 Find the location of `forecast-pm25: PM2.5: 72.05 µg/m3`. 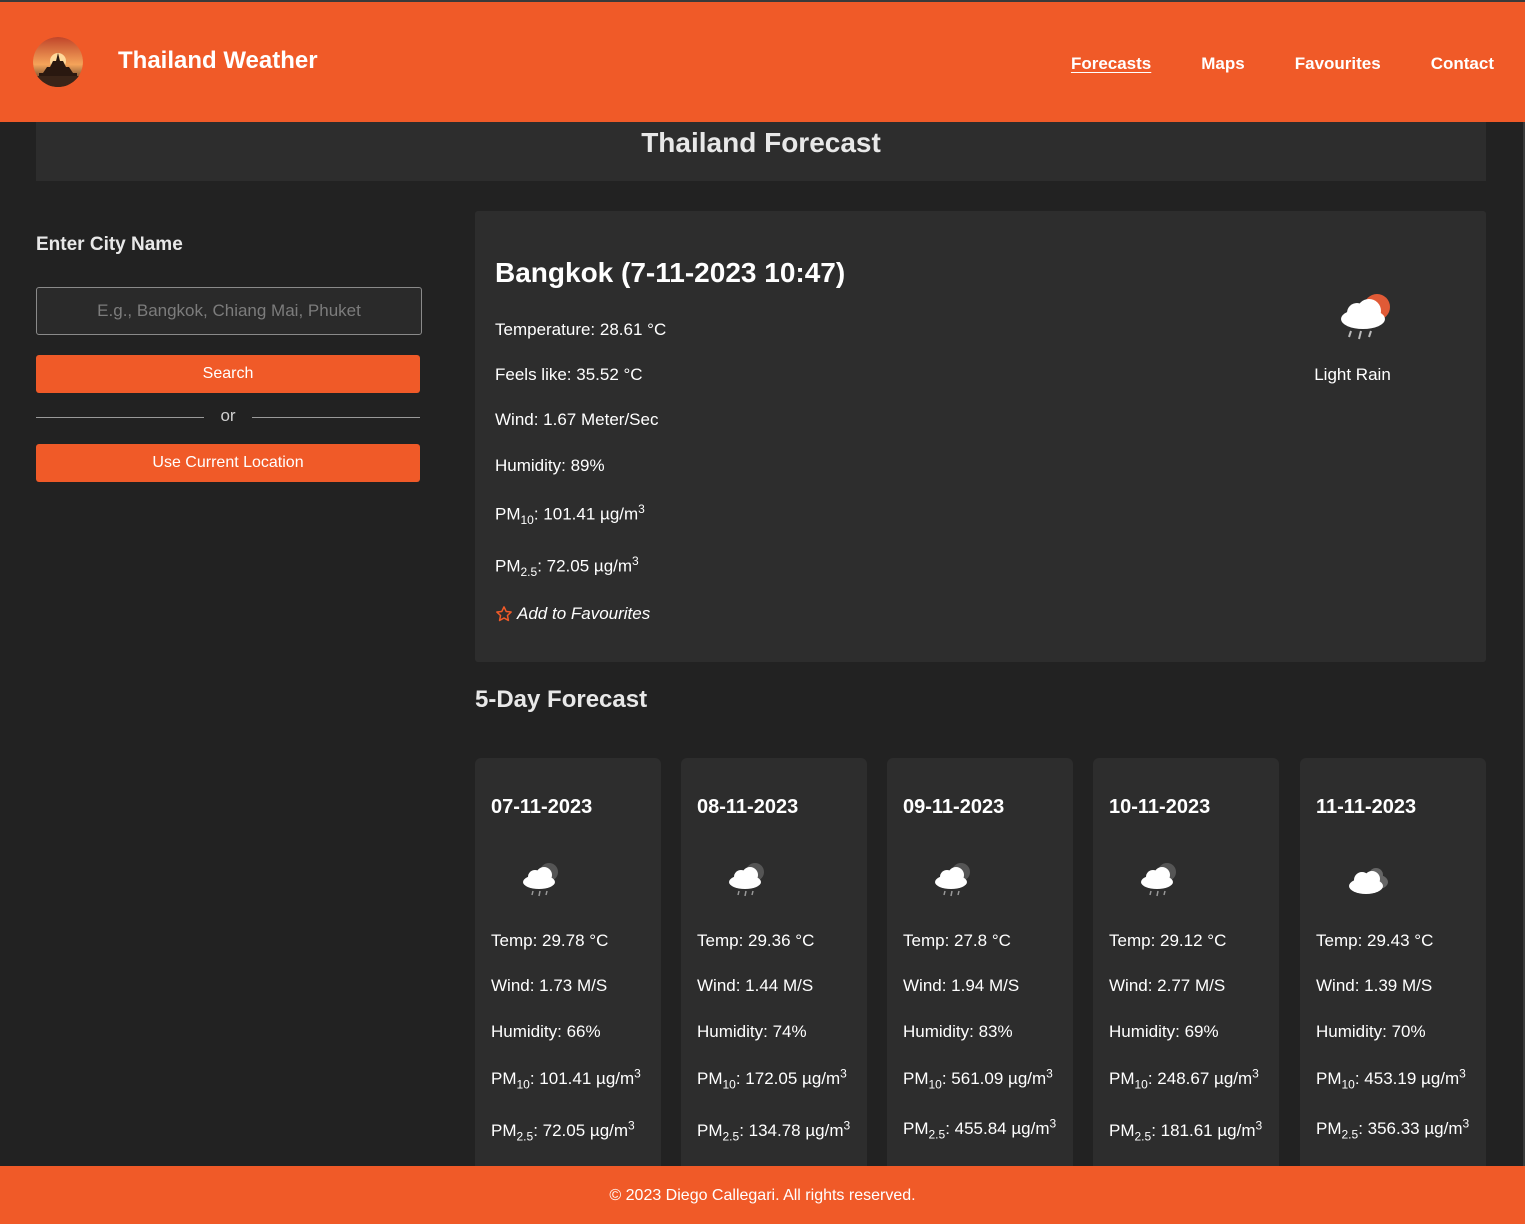

forecast-pm25: PM2.5: 72.05 µg/m3 is located at coordinates (563, 1131).